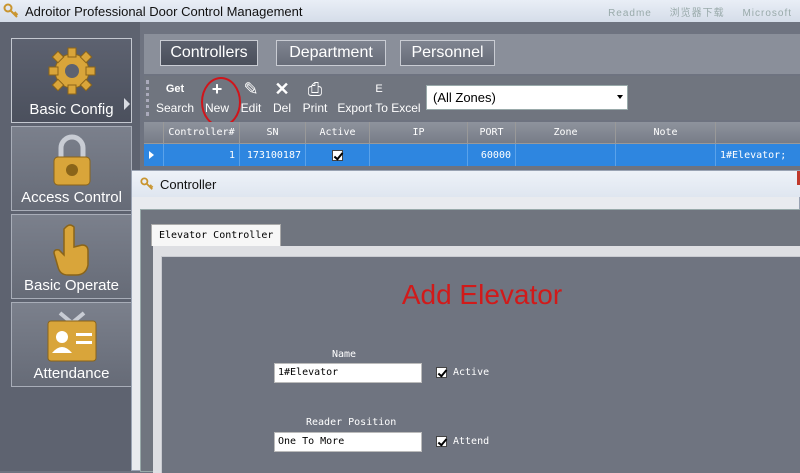 This screenshot has width=800, height=473. What do you see at coordinates (379, 99) in the screenshot?
I see `export-excel-button: E Export To Excel` at bounding box center [379, 99].